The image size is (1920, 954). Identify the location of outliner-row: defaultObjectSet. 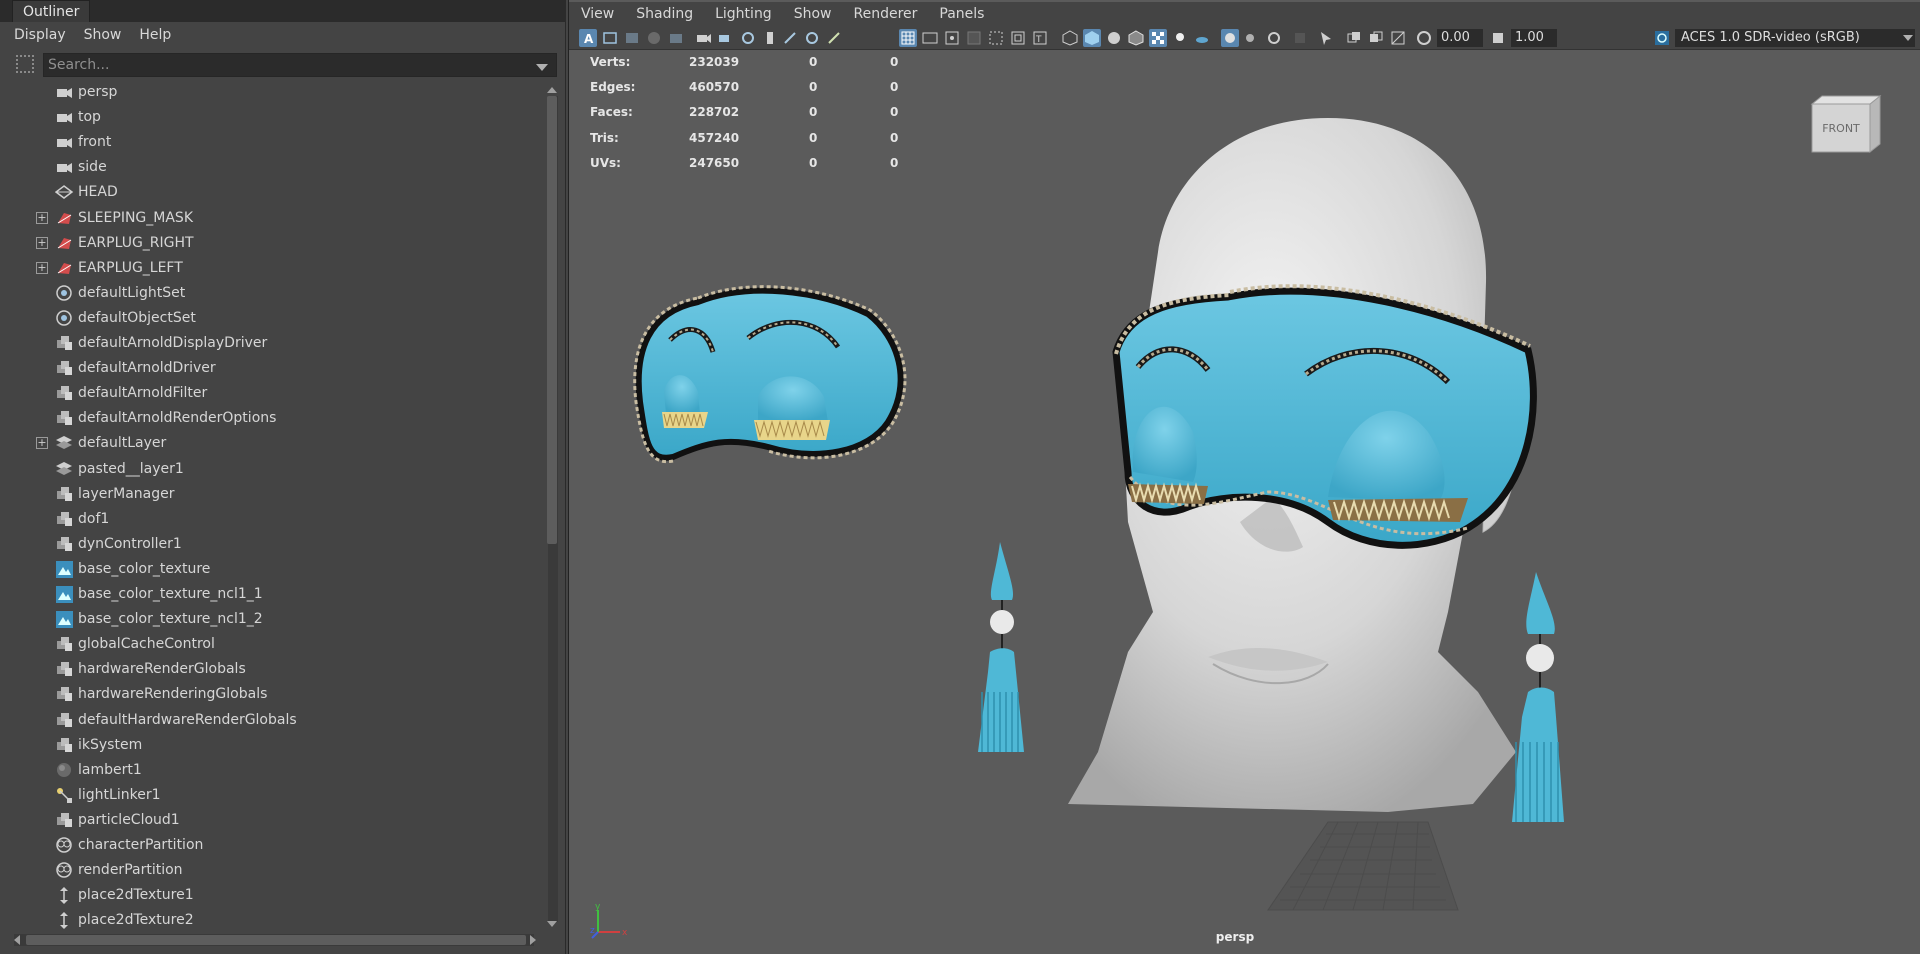
(274, 318).